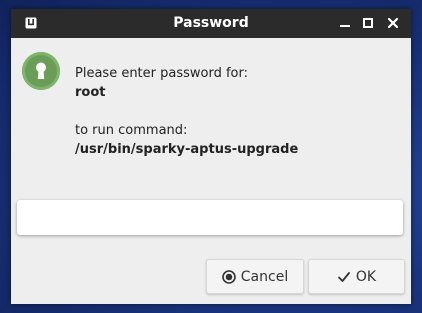  I want to click on password-input, so click(210, 217).